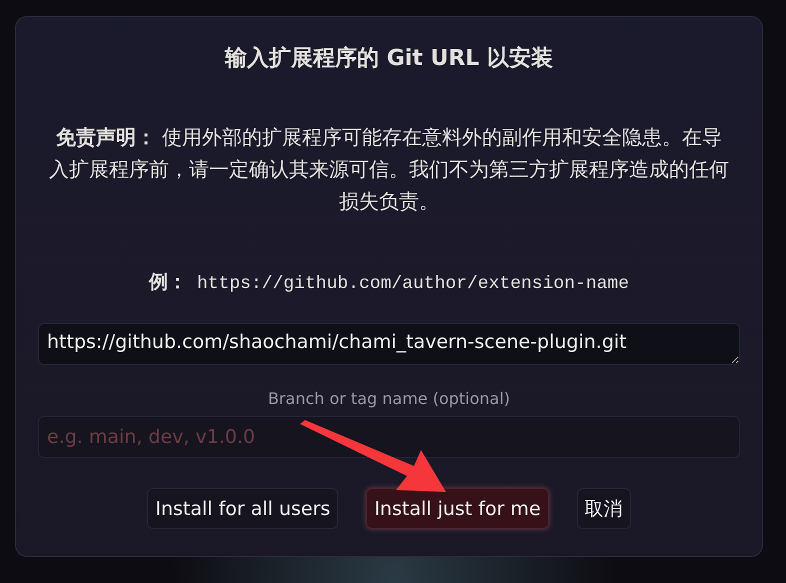 The width and height of the screenshot is (786, 583). I want to click on disclaimer-text: 免责声明： 使用外部的扩展程序可能存在意料外的副作用和安全隐患。在导入扩展程序前，请一定确认其来源可信。我们不为第三方扩展程序造成的任何损失负责。, so click(389, 169).